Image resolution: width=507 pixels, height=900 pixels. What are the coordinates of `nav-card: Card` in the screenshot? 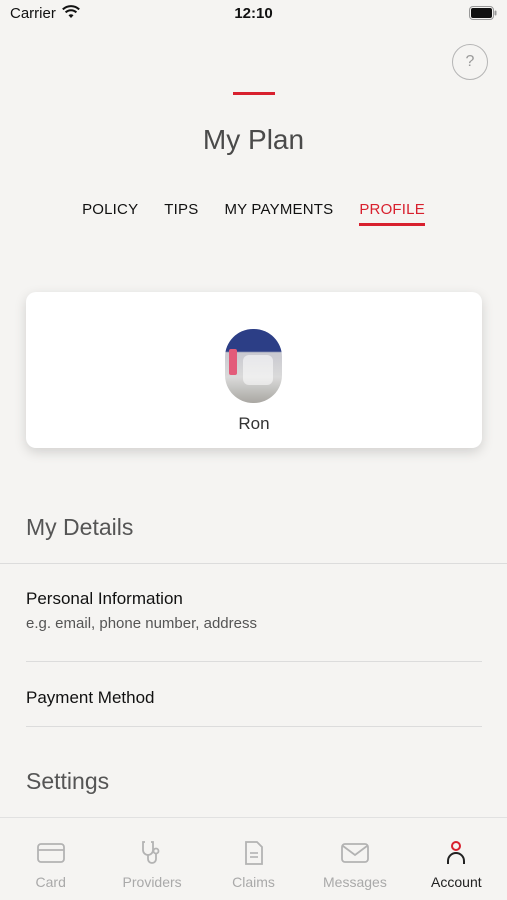 It's located at (50, 859).